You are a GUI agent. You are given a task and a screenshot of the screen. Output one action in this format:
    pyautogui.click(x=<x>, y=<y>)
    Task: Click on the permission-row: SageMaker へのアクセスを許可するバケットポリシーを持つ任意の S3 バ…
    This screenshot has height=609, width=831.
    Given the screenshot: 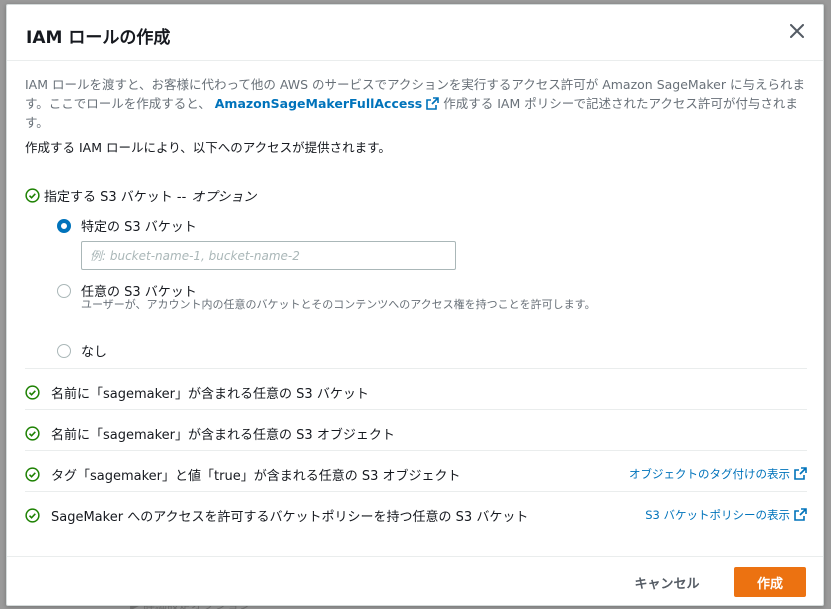 What is the action you would take?
    pyautogui.click(x=416, y=515)
    